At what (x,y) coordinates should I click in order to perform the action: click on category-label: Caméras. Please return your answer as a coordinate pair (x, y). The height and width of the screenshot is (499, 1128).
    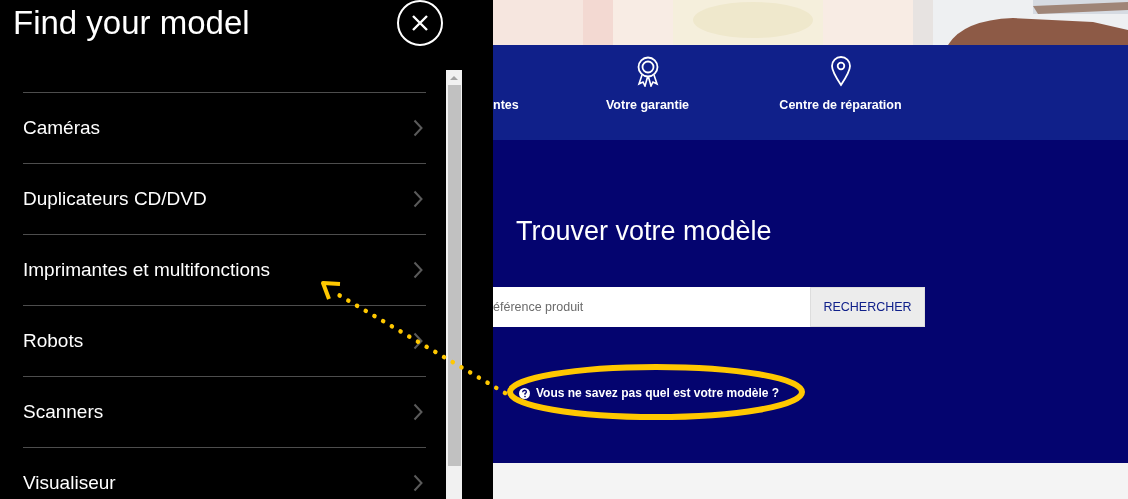
    Looking at the image, I should click on (62, 128).